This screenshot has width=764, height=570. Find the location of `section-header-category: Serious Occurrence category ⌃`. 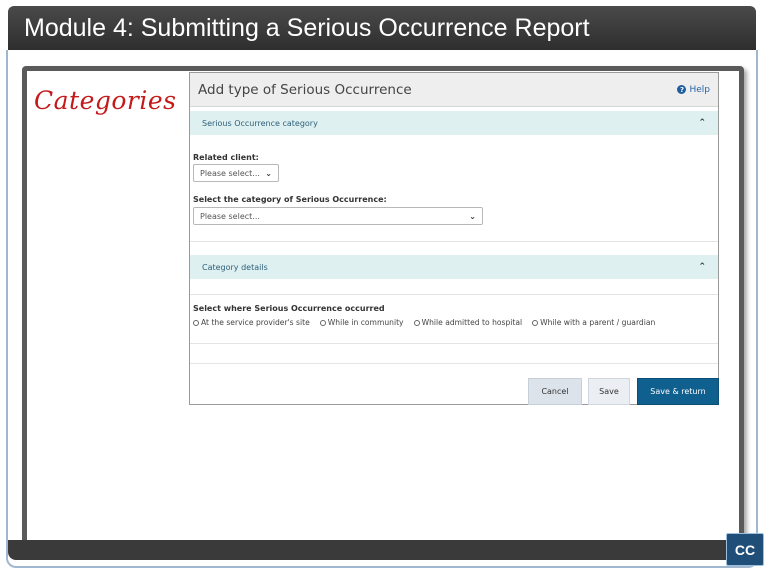

section-header-category: Serious Occurrence category ⌃ is located at coordinates (454, 123).